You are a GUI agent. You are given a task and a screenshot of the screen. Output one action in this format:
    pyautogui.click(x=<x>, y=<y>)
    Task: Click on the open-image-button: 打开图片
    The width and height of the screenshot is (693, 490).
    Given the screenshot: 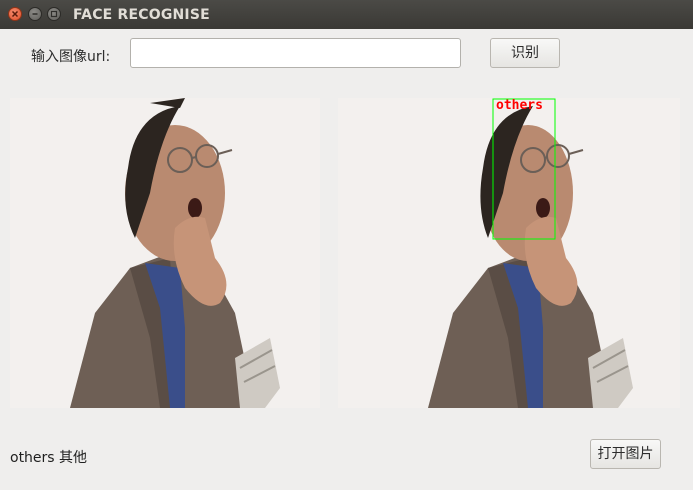 What is the action you would take?
    pyautogui.click(x=625, y=454)
    